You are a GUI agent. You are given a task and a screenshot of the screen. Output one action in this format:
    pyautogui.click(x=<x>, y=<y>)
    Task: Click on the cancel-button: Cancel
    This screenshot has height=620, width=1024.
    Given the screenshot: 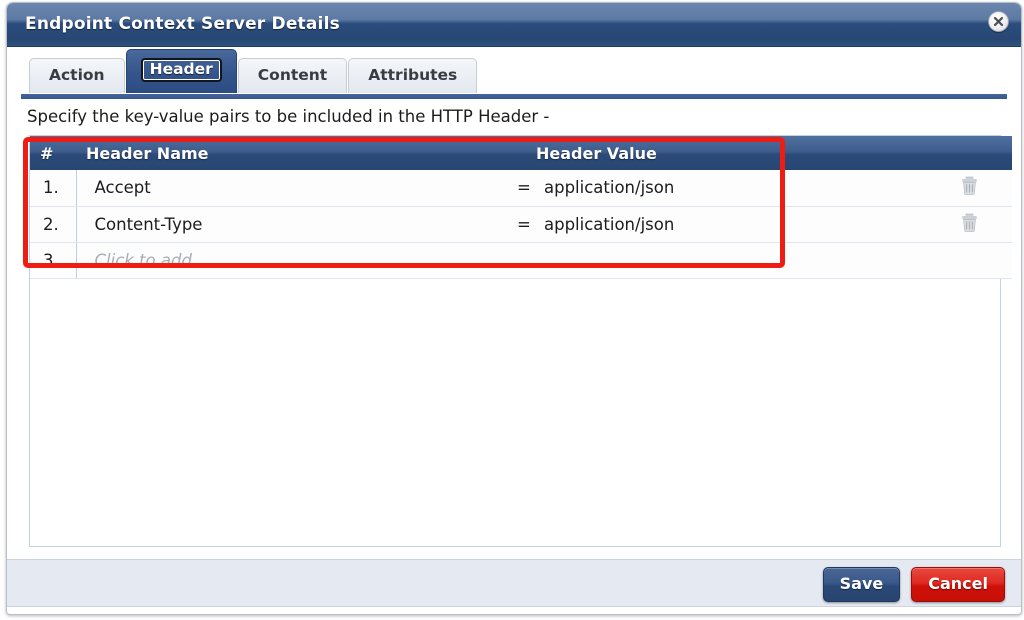 What is the action you would take?
    pyautogui.click(x=958, y=584)
    